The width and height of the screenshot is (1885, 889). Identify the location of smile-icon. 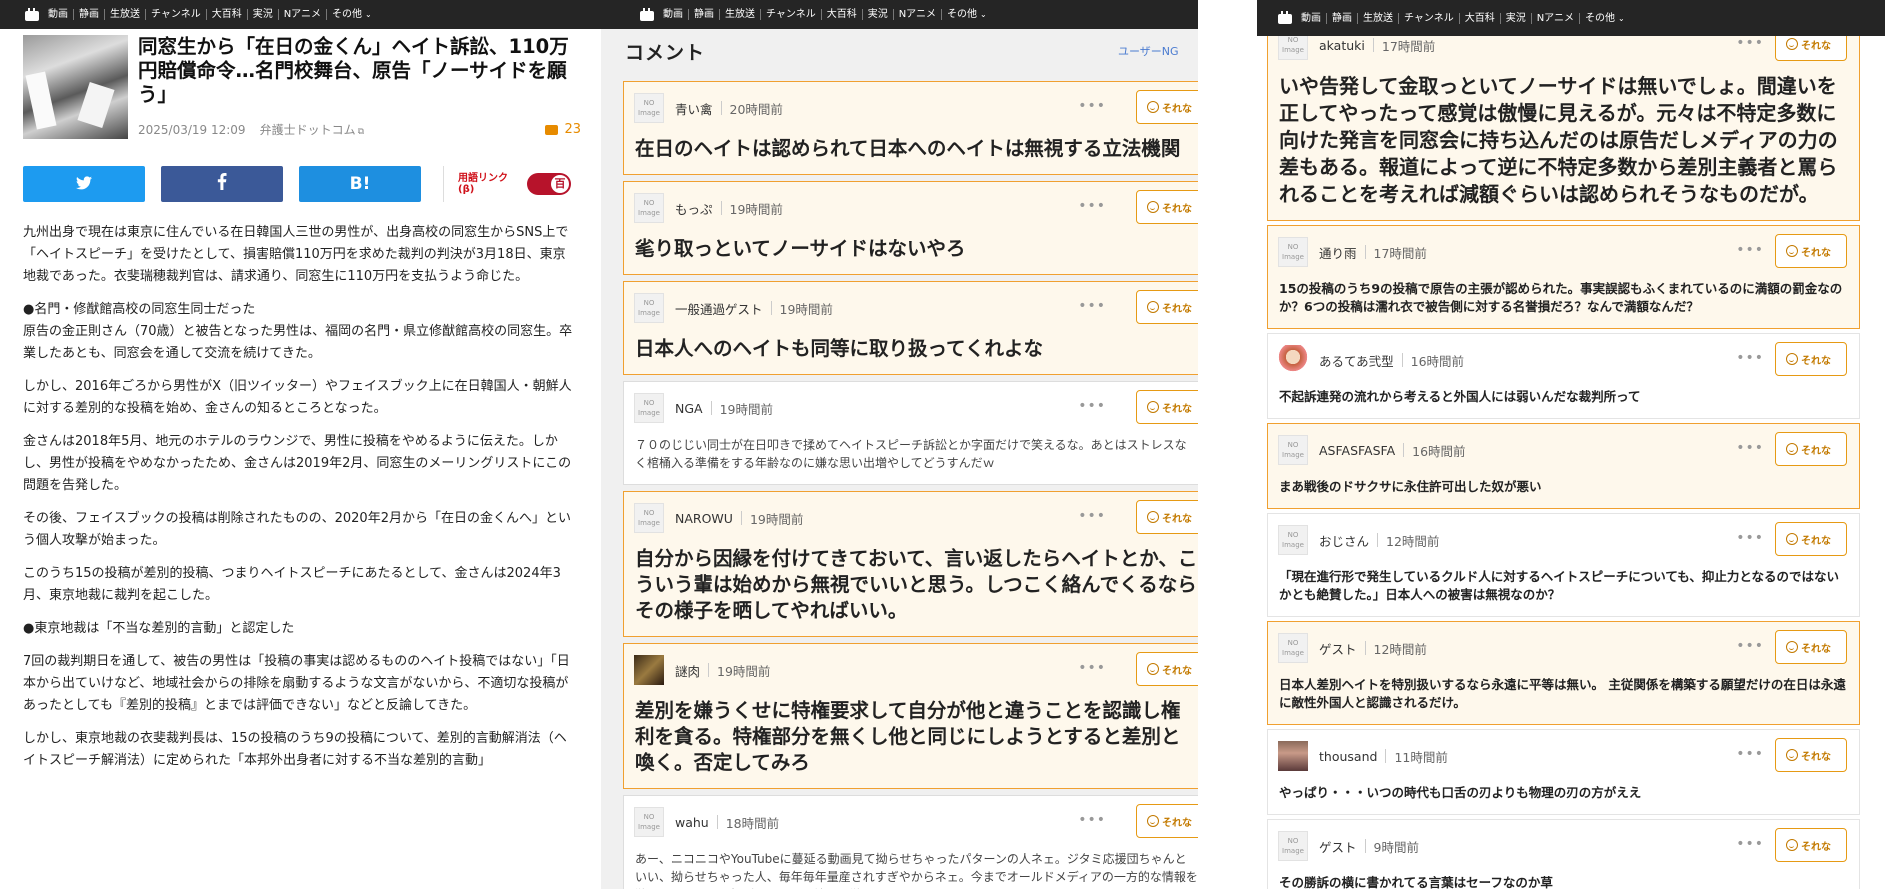
(1153, 517).